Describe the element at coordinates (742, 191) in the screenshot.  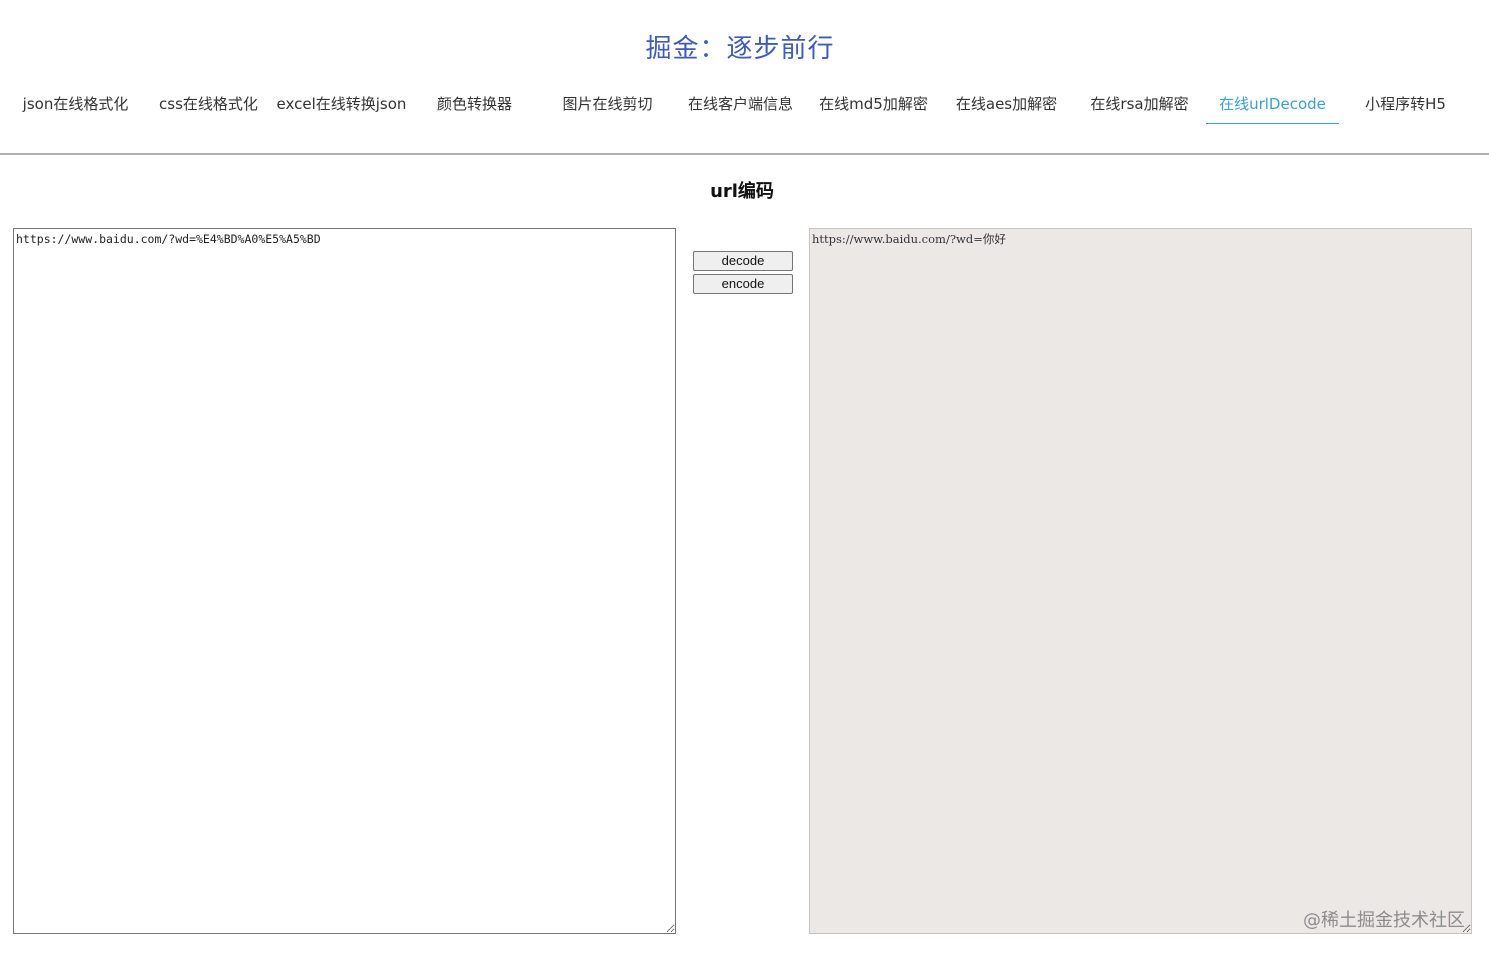
I see `section-title: url编码` at that location.